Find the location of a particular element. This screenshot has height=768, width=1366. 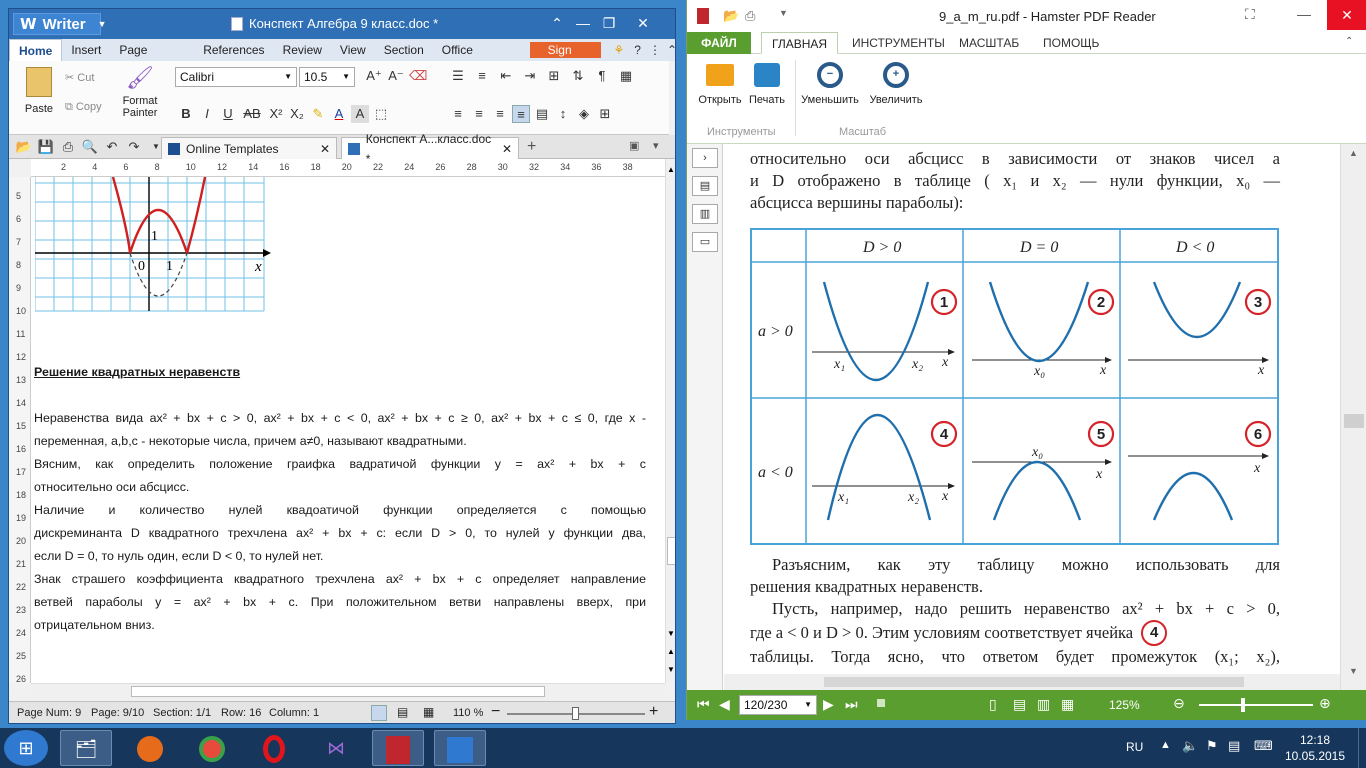

distributed-icon: ▤ is located at coordinates (542, 114).